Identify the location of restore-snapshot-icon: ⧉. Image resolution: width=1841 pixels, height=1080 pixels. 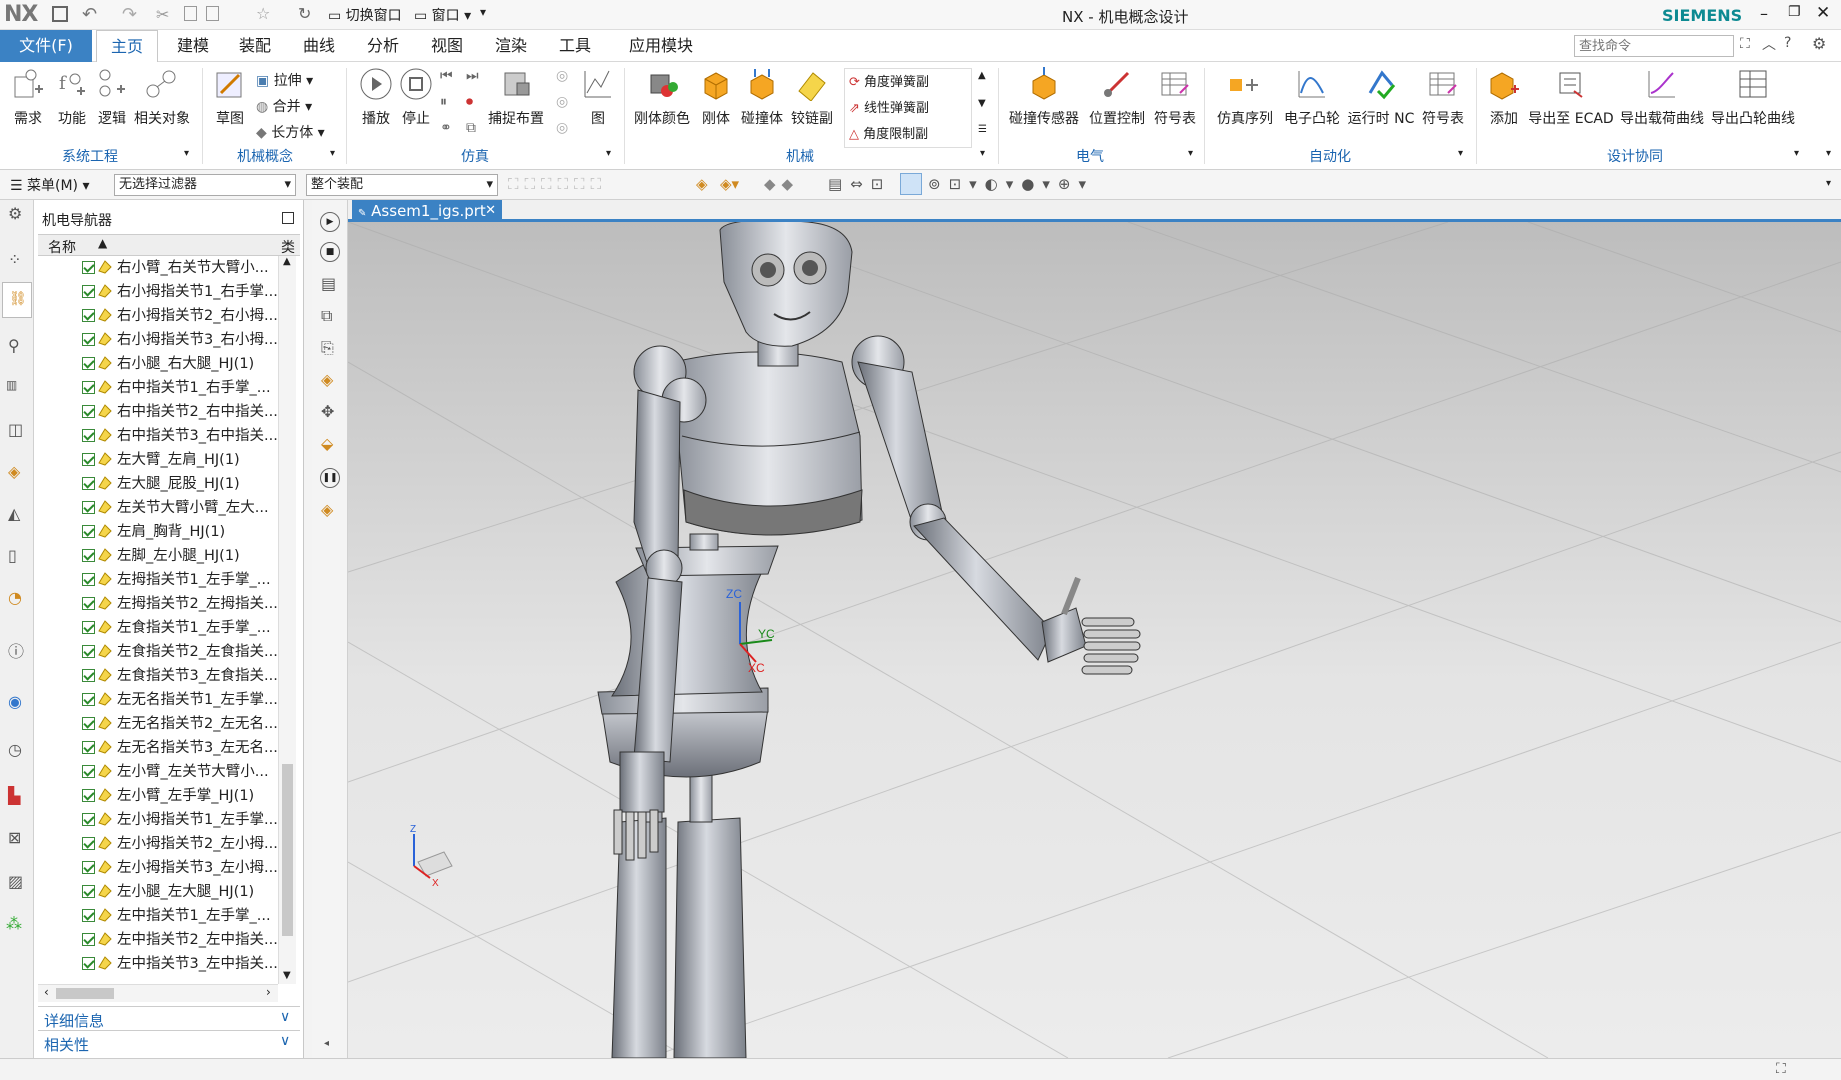
(326, 316).